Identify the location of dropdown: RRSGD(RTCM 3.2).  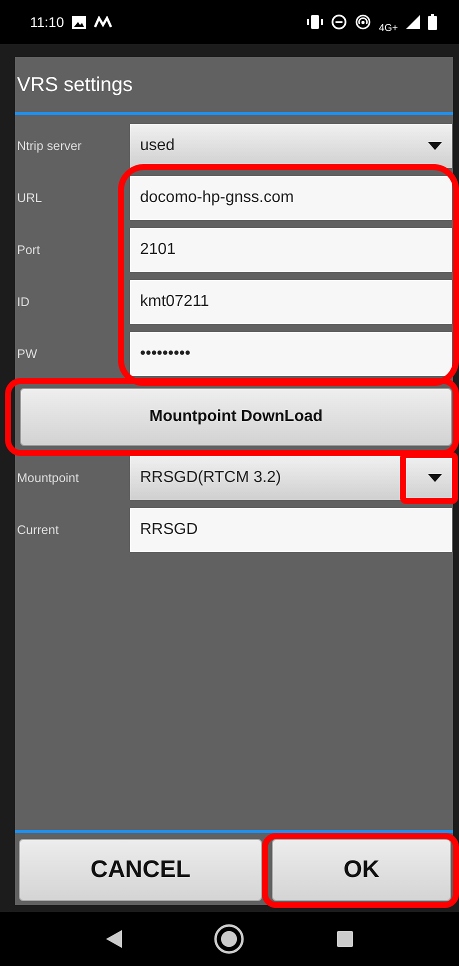
(291, 478).